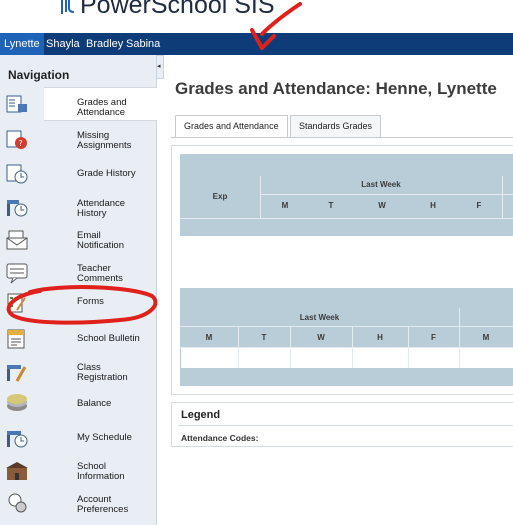 The height and width of the screenshot is (525, 513). I want to click on school-icon, so click(17, 471).